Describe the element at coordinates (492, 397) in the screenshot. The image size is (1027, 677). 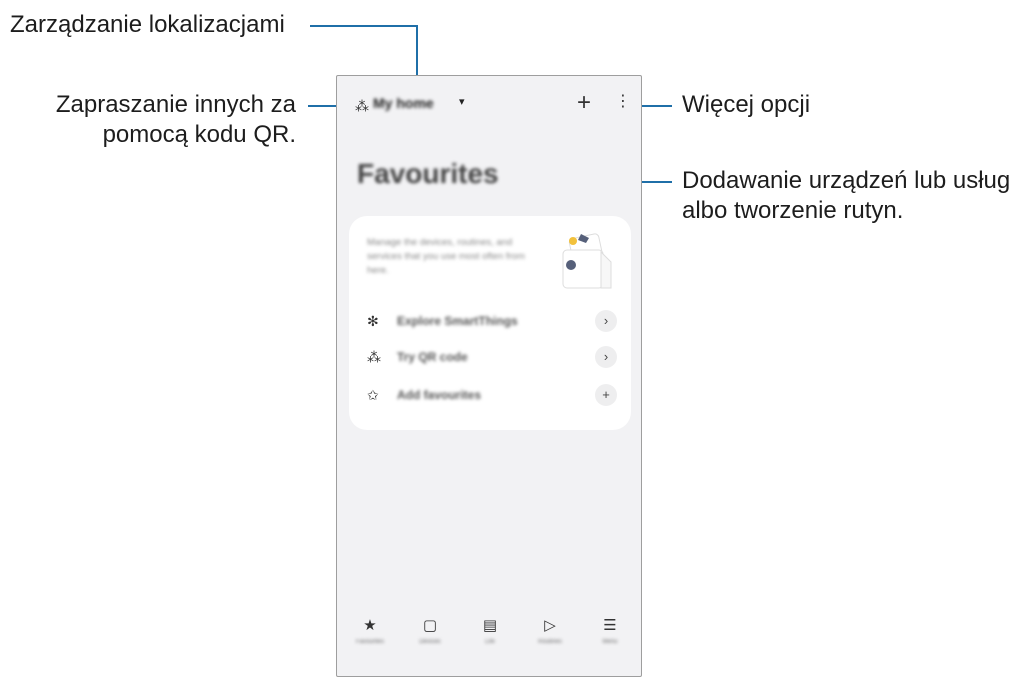
I see `list-item-add-favourites: ✩ Add favourites +` at that location.